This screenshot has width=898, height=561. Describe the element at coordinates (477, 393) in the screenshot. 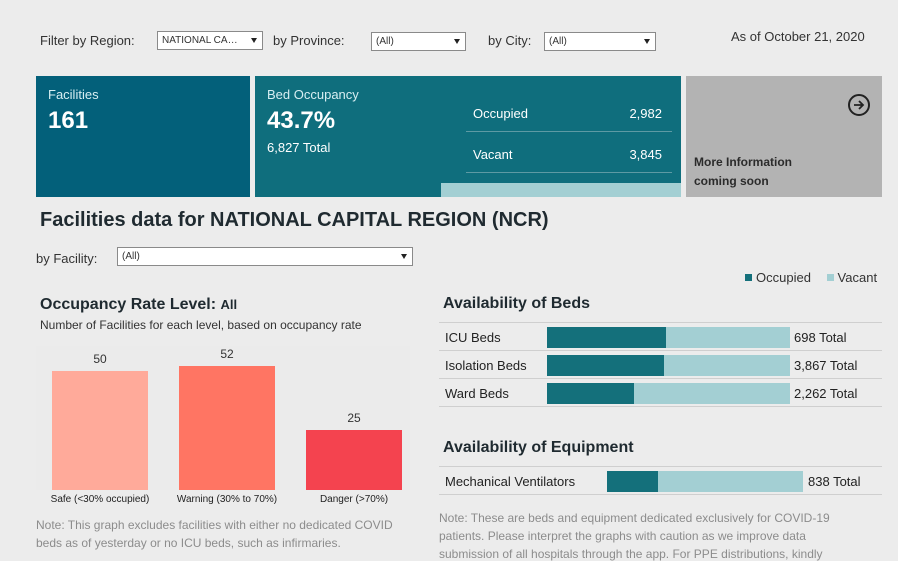

I see `availability-row-label: Ward Beds` at that location.